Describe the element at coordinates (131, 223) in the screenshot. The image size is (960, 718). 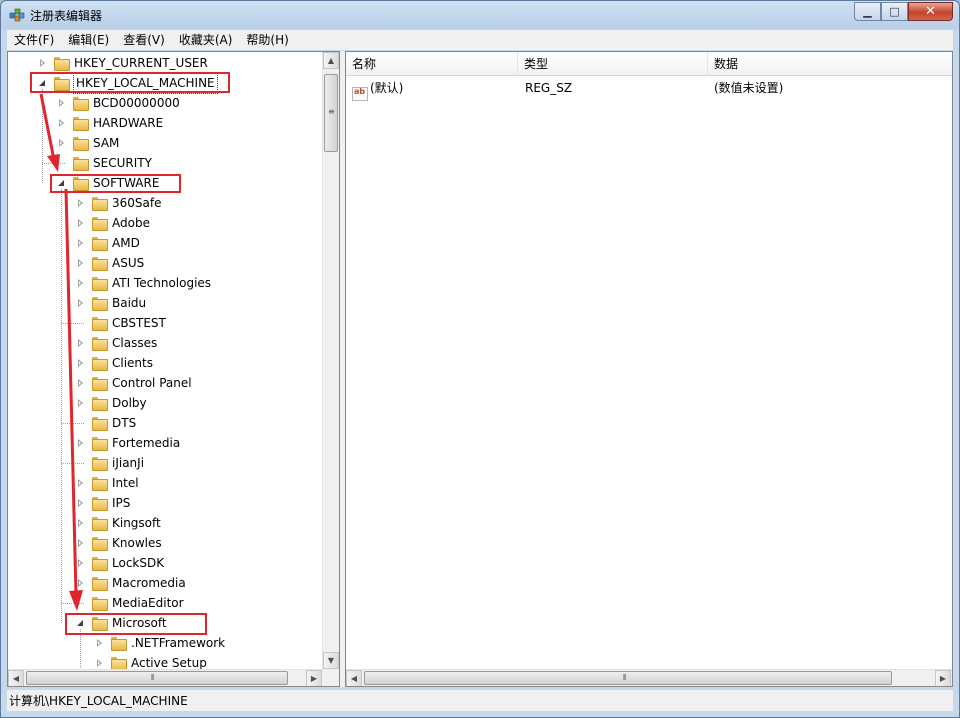
I see `tree-item-label: Adobe` at that location.